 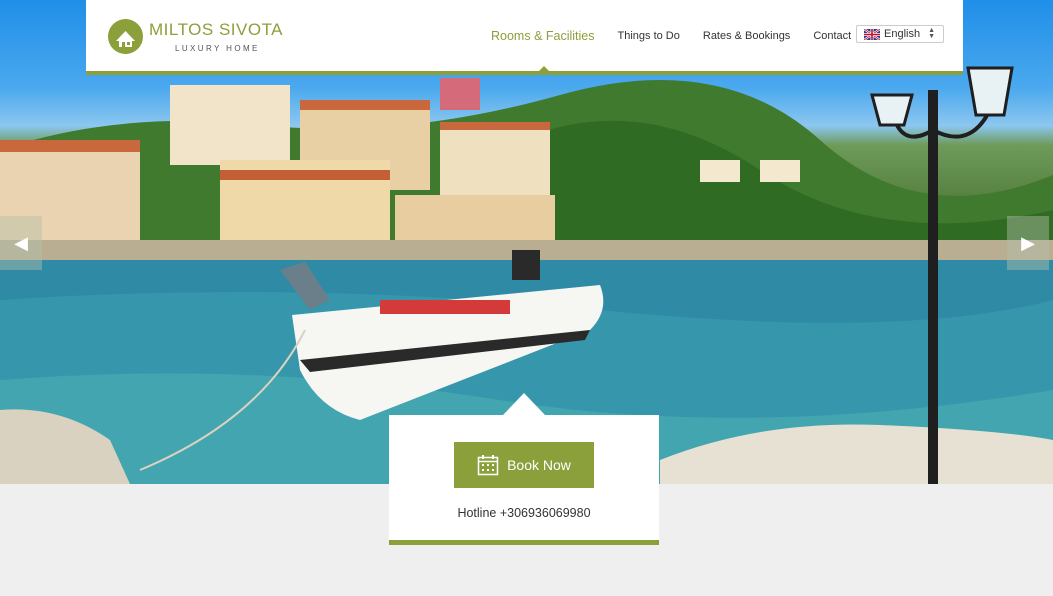 I want to click on slider-next-button: ▶, so click(x=1028, y=243).